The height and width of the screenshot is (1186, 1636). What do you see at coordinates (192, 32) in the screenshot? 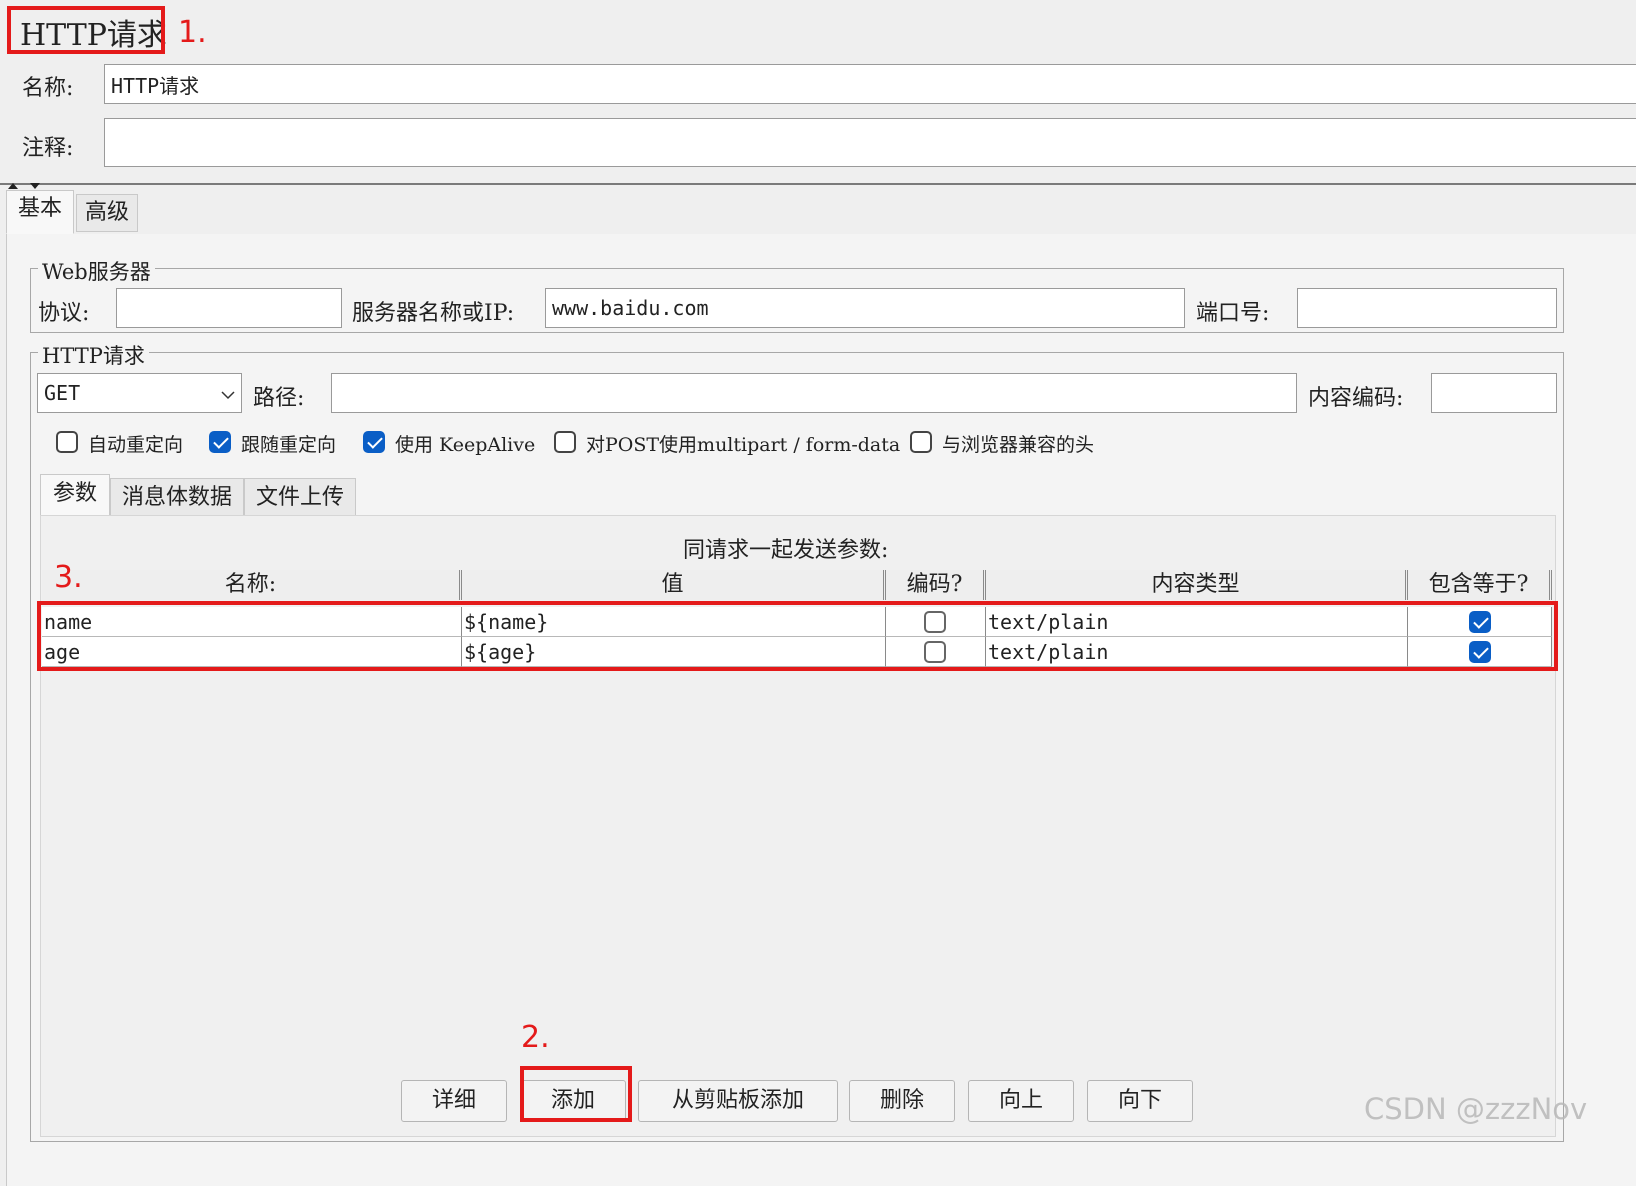
I see `annotation-number-1: 1.` at bounding box center [192, 32].